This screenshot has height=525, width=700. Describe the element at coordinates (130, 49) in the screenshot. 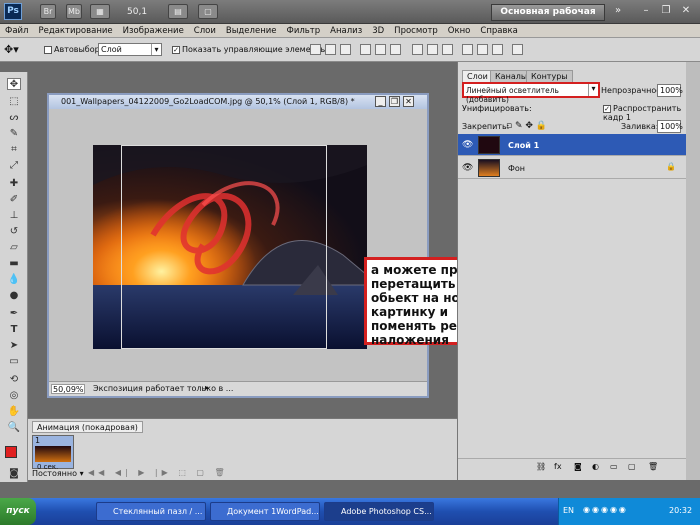

I see `autoselect-dropdown: Слой ▾` at that location.